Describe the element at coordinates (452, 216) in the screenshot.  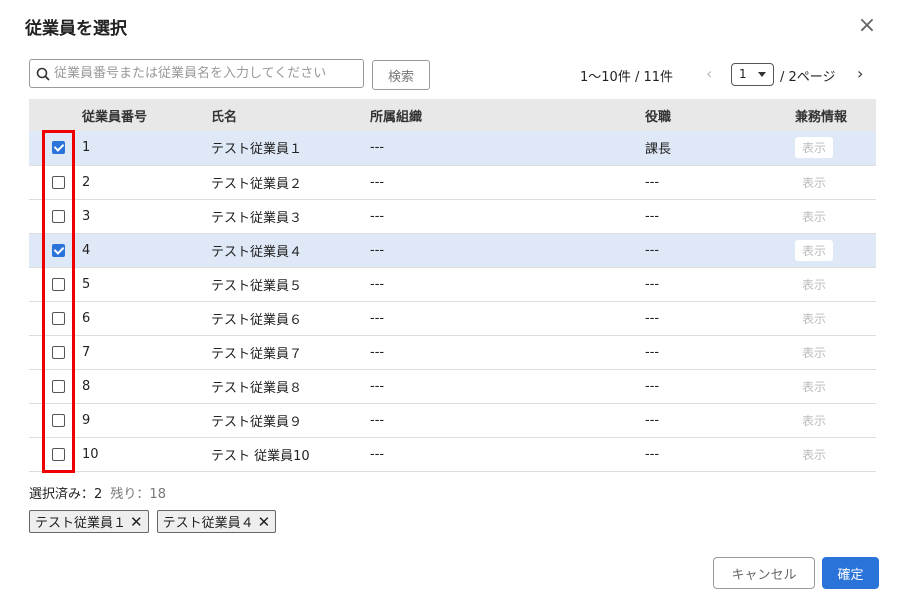
I see `table-row: 3 テスト従業員３ --- --- 表示` at that location.